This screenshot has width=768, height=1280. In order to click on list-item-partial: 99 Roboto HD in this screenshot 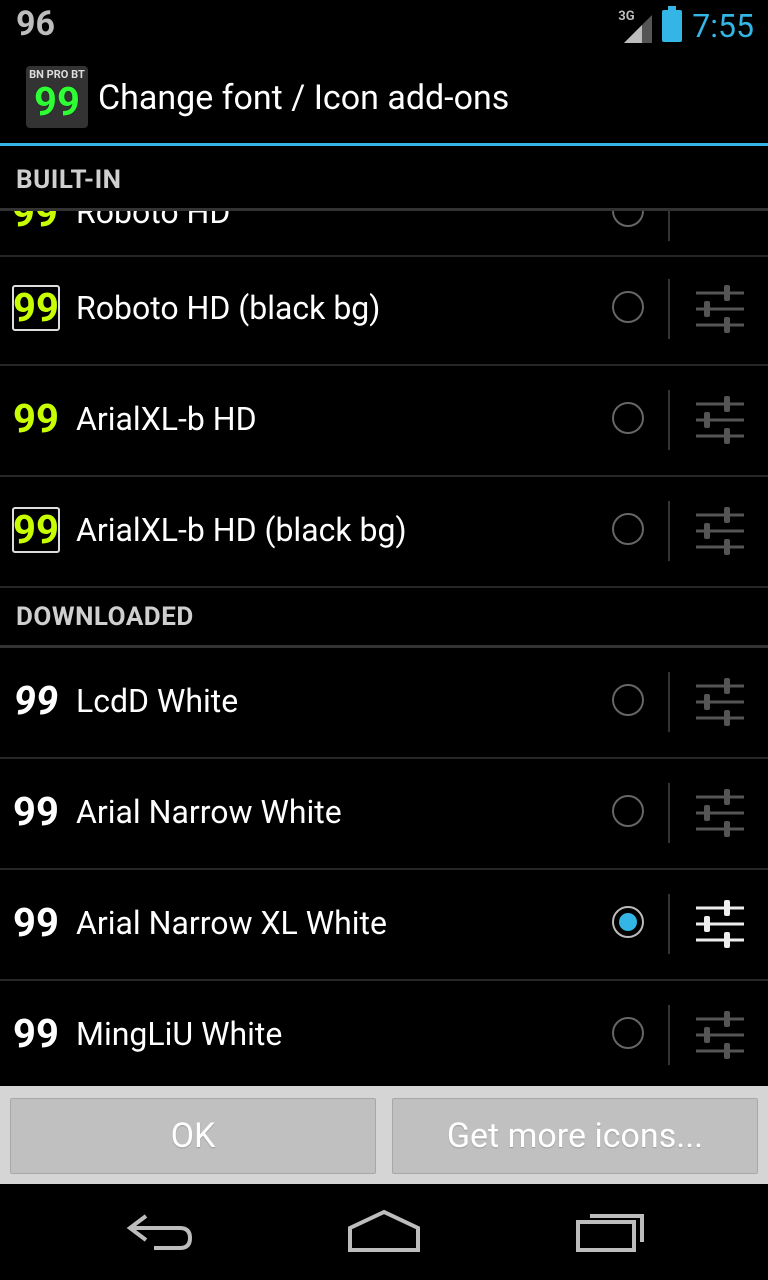, I will do `click(384, 234)`.